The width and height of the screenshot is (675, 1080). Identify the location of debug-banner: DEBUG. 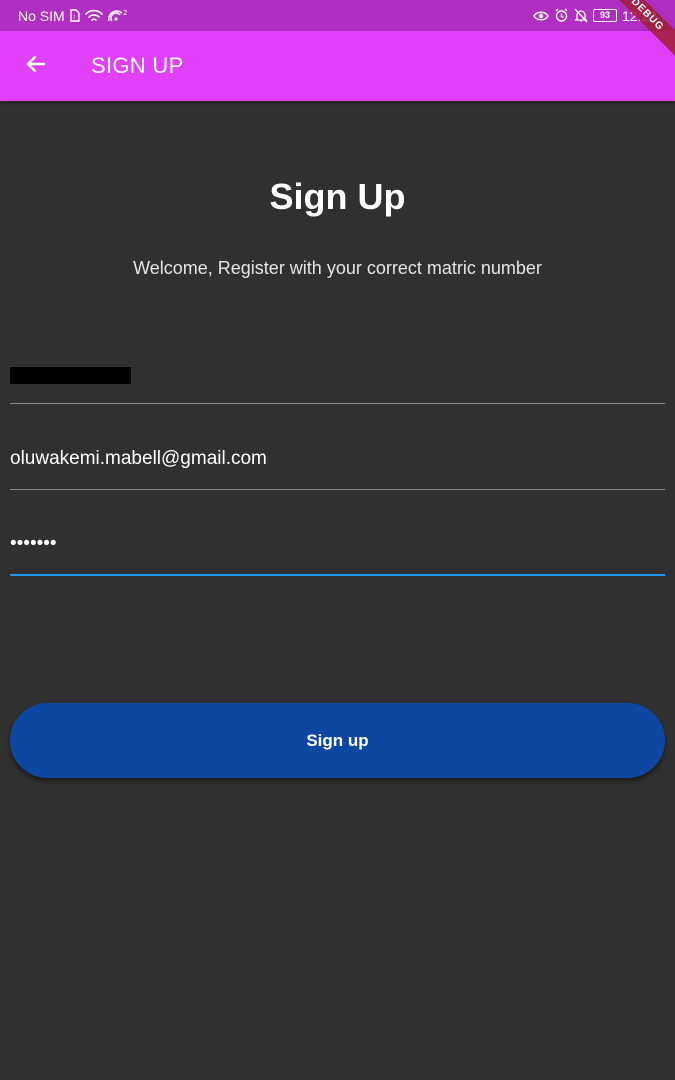
(645, 30).